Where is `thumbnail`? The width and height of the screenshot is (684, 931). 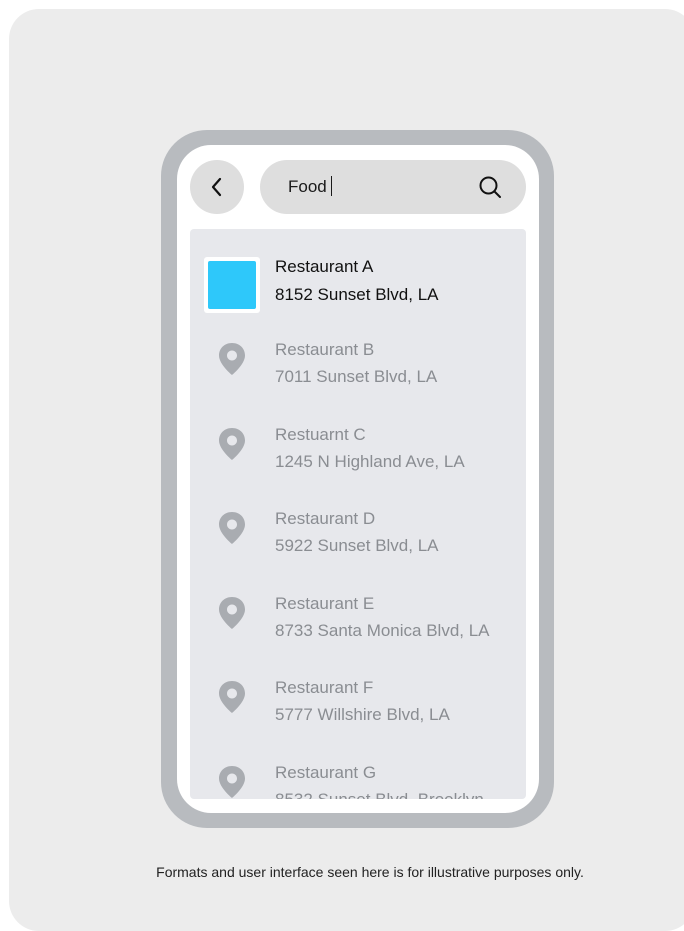 thumbnail is located at coordinates (232, 285).